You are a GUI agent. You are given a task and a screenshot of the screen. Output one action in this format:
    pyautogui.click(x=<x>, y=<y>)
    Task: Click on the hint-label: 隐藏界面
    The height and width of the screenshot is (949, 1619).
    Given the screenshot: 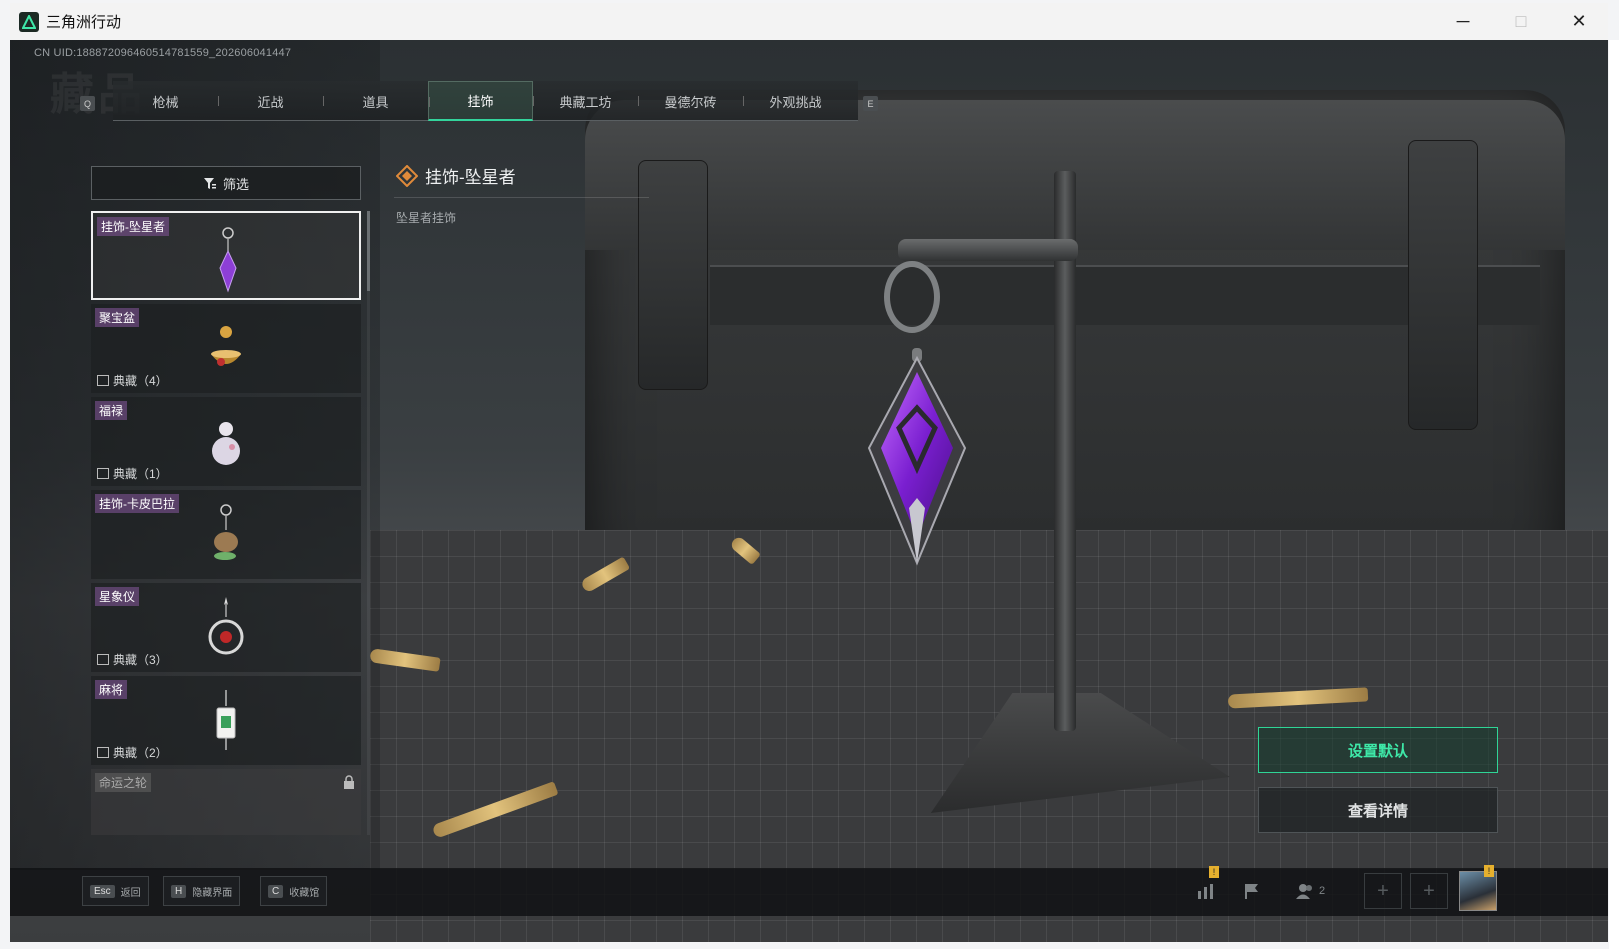 What is the action you would take?
    pyautogui.click(x=212, y=893)
    